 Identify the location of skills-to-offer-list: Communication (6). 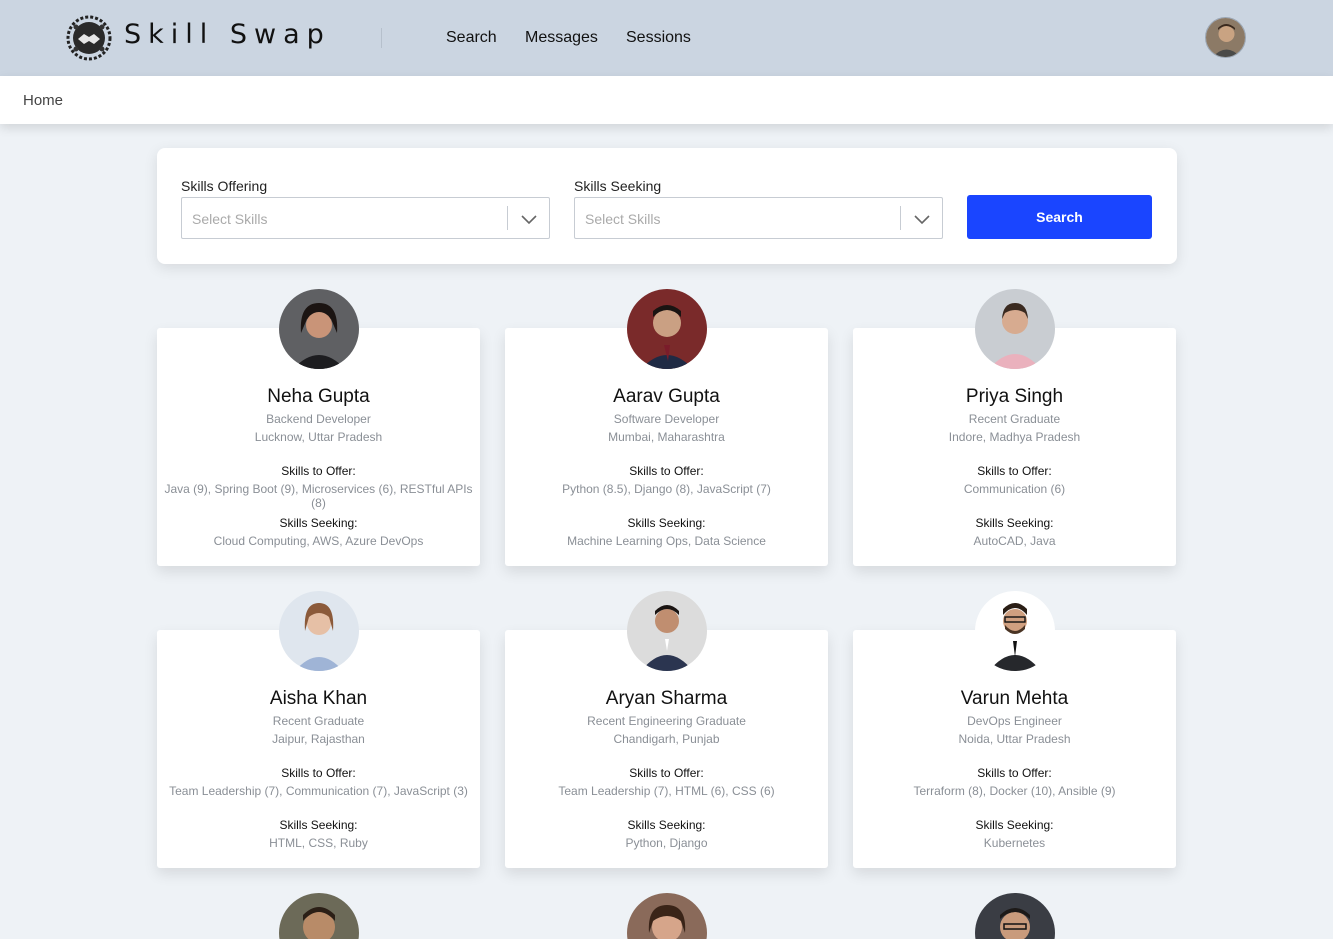
(1014, 489).